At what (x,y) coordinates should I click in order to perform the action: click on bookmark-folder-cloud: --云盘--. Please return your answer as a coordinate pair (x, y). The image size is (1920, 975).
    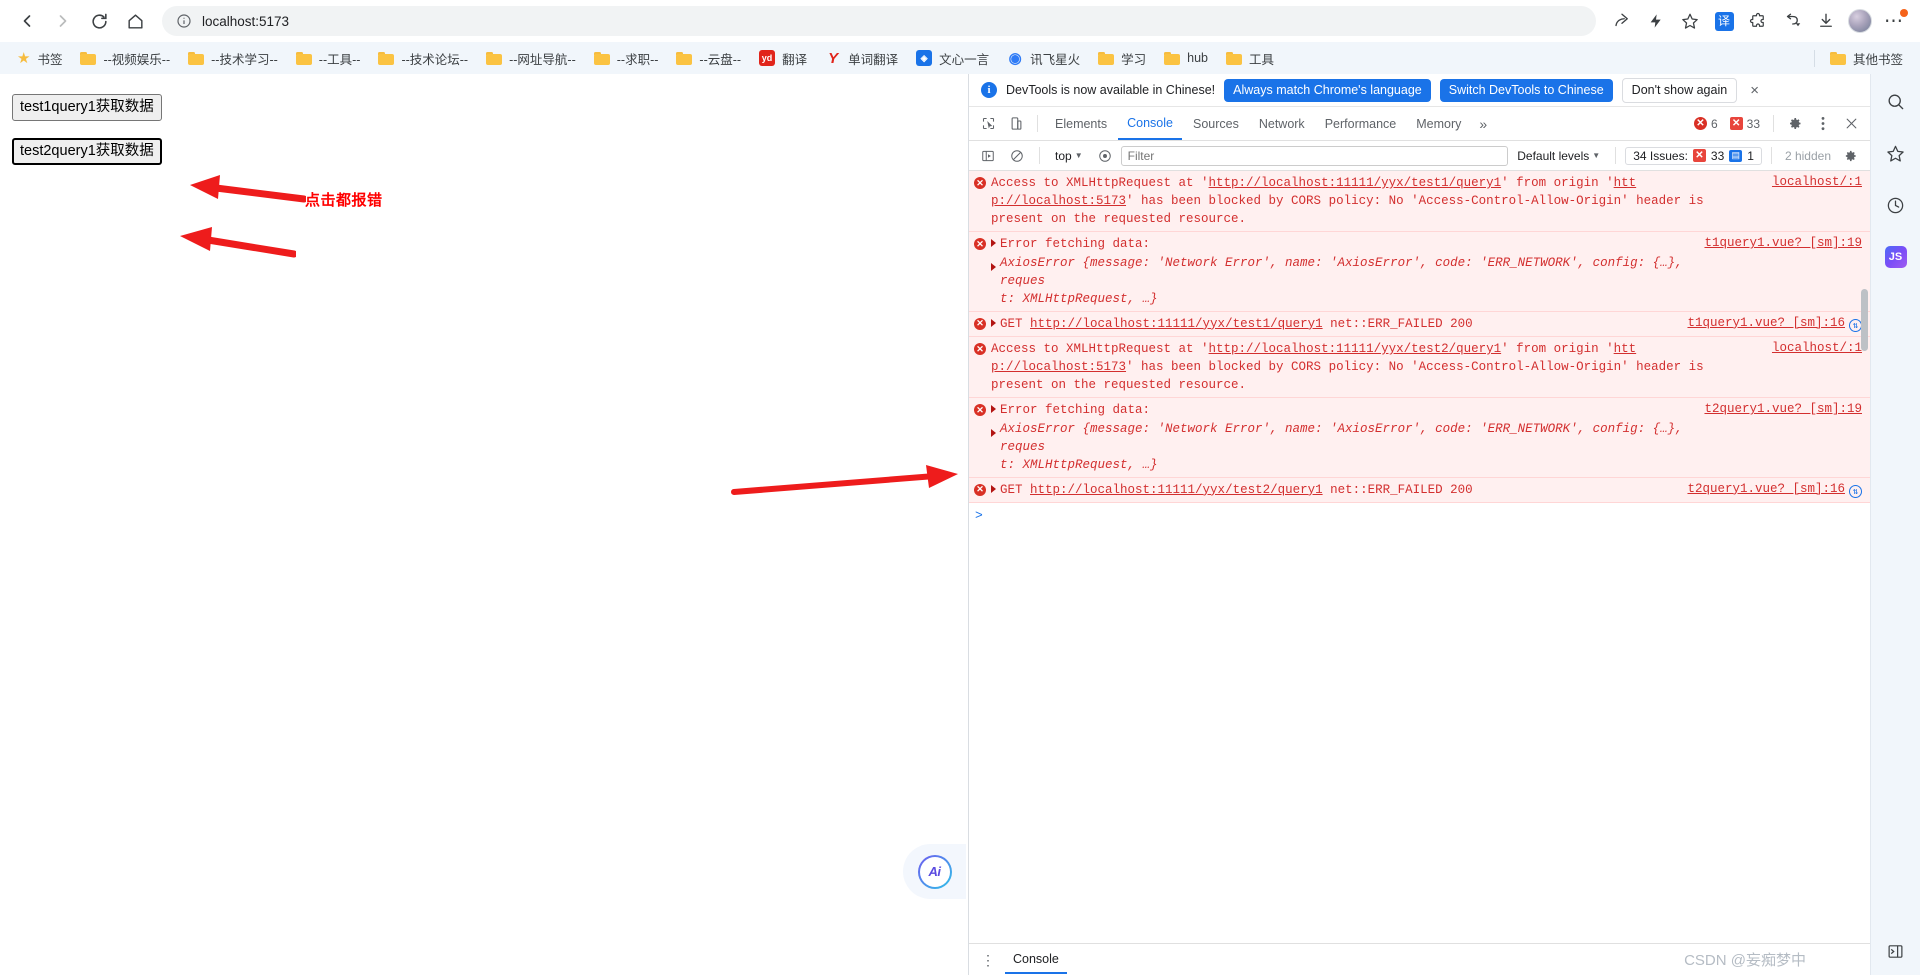
    Looking at the image, I should click on (708, 58).